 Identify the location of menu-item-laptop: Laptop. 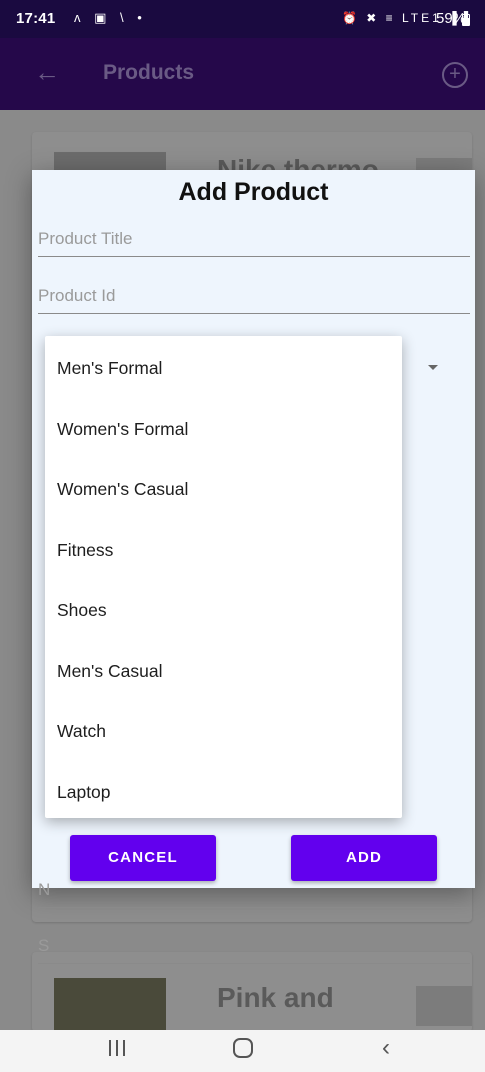
(223, 792).